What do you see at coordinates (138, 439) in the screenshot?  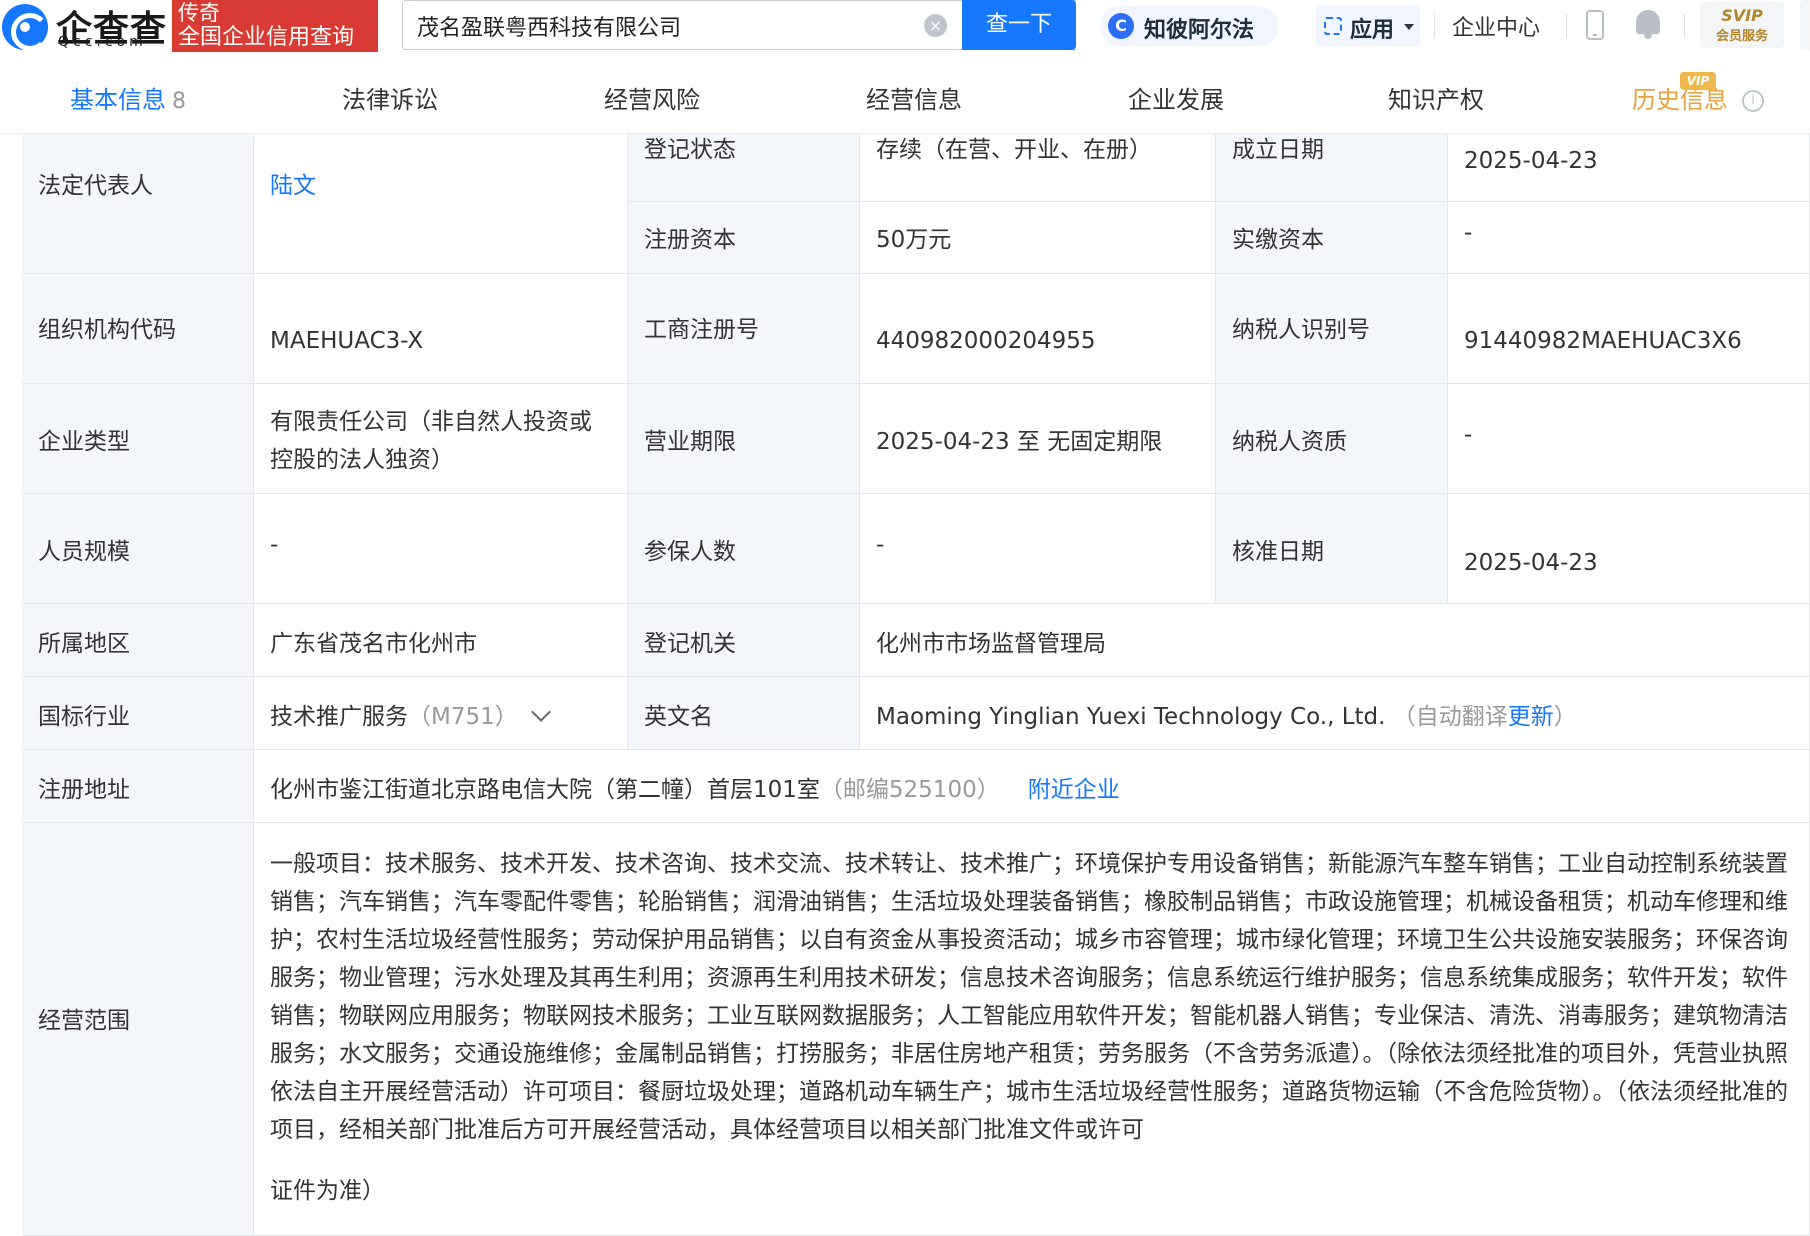 I see `company-type-label-cell: 企业类型` at bounding box center [138, 439].